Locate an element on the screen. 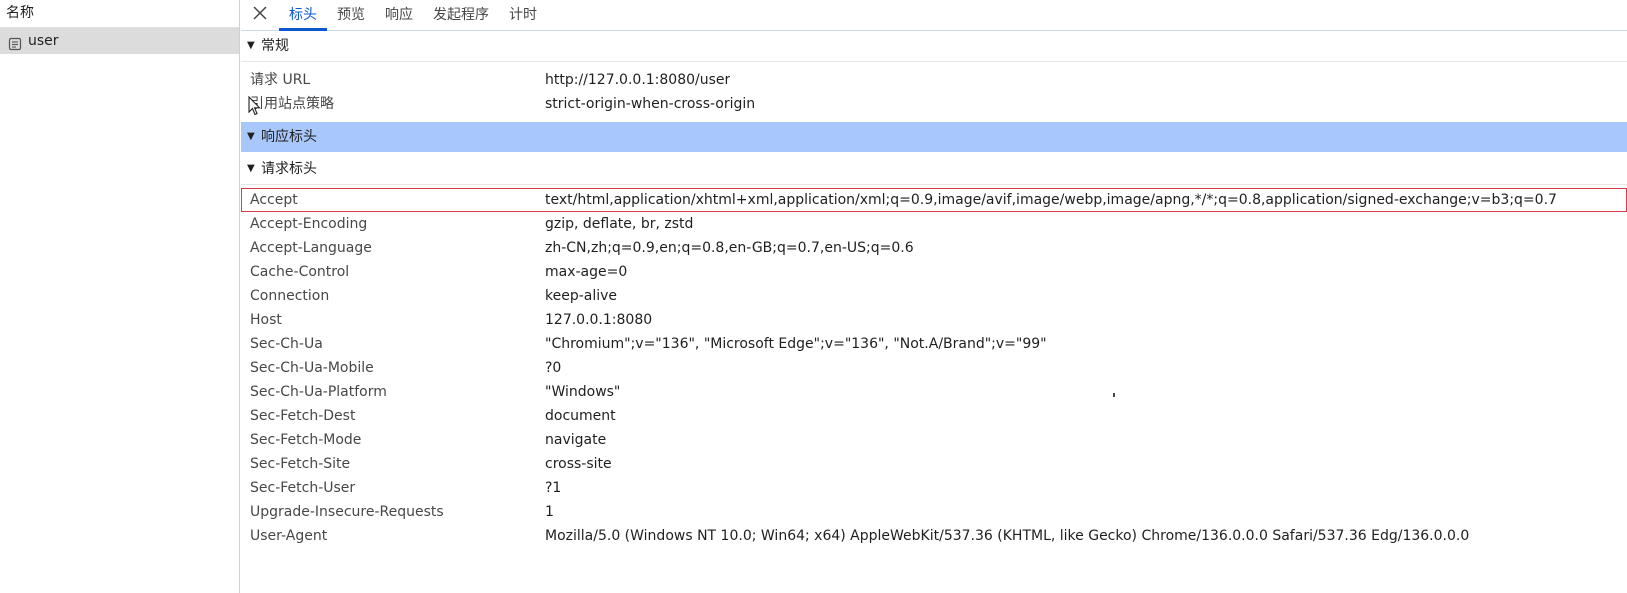 This screenshot has height=593, width=1627. header-key: 引用站点策略 is located at coordinates (292, 104).